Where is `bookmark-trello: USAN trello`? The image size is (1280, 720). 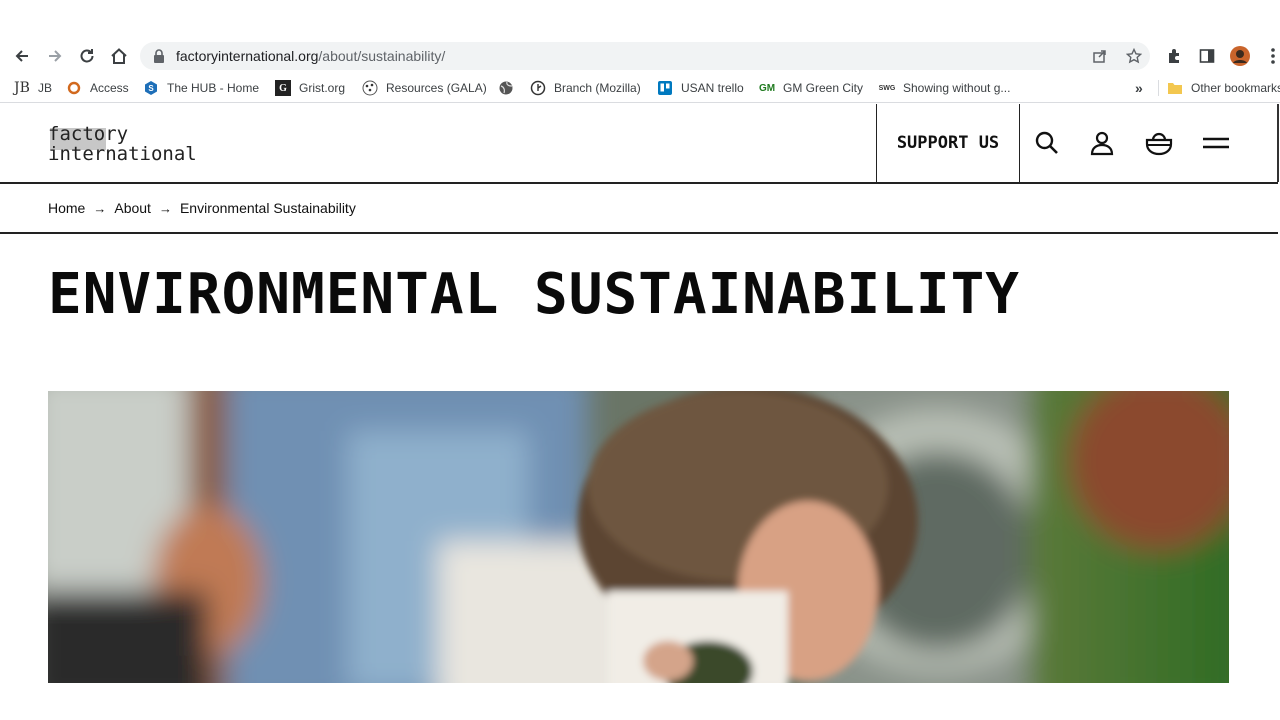 bookmark-trello: USAN trello is located at coordinates (700, 88).